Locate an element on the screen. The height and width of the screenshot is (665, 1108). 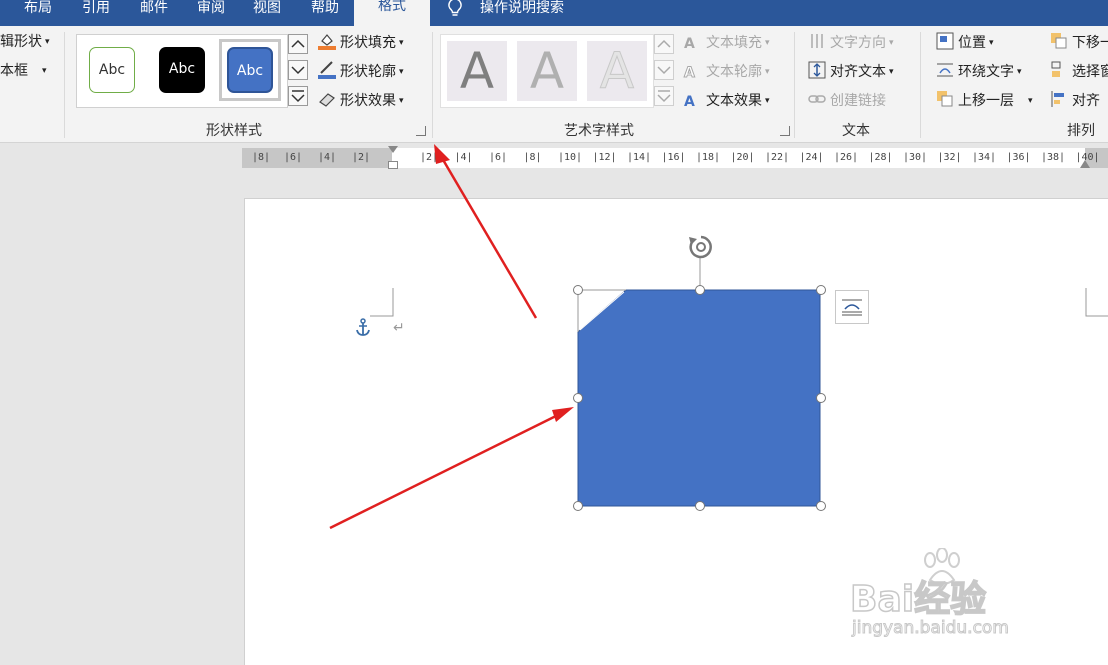
arrow-head-up is located at coordinates (442, 154).